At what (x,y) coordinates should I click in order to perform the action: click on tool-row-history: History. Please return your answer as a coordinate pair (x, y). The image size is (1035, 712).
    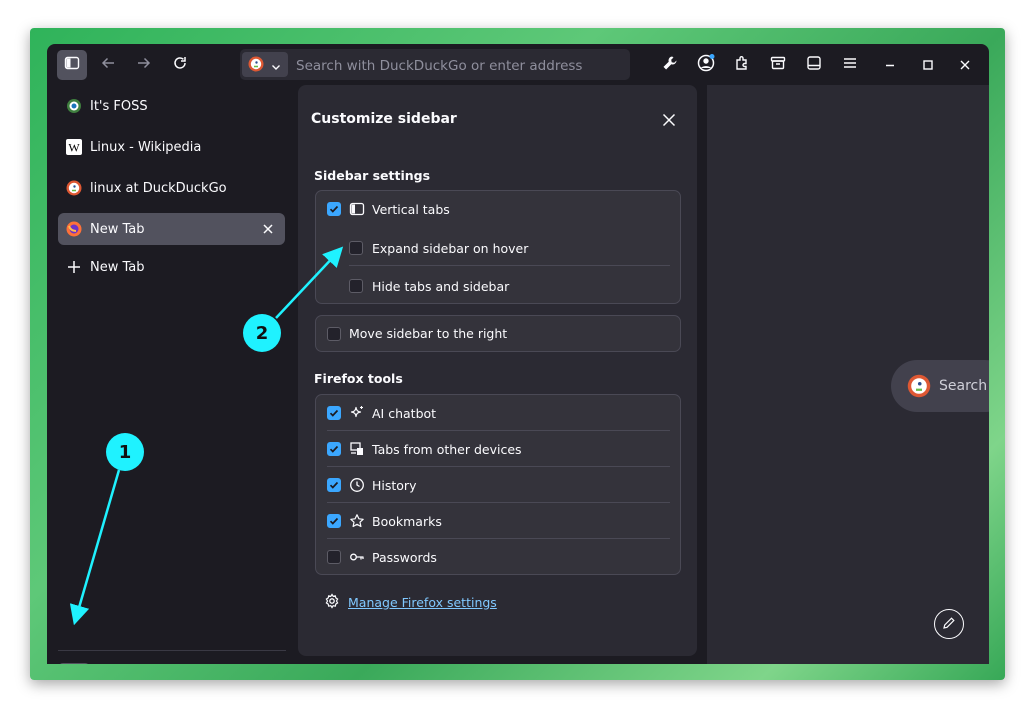
    Looking at the image, I should click on (498, 485).